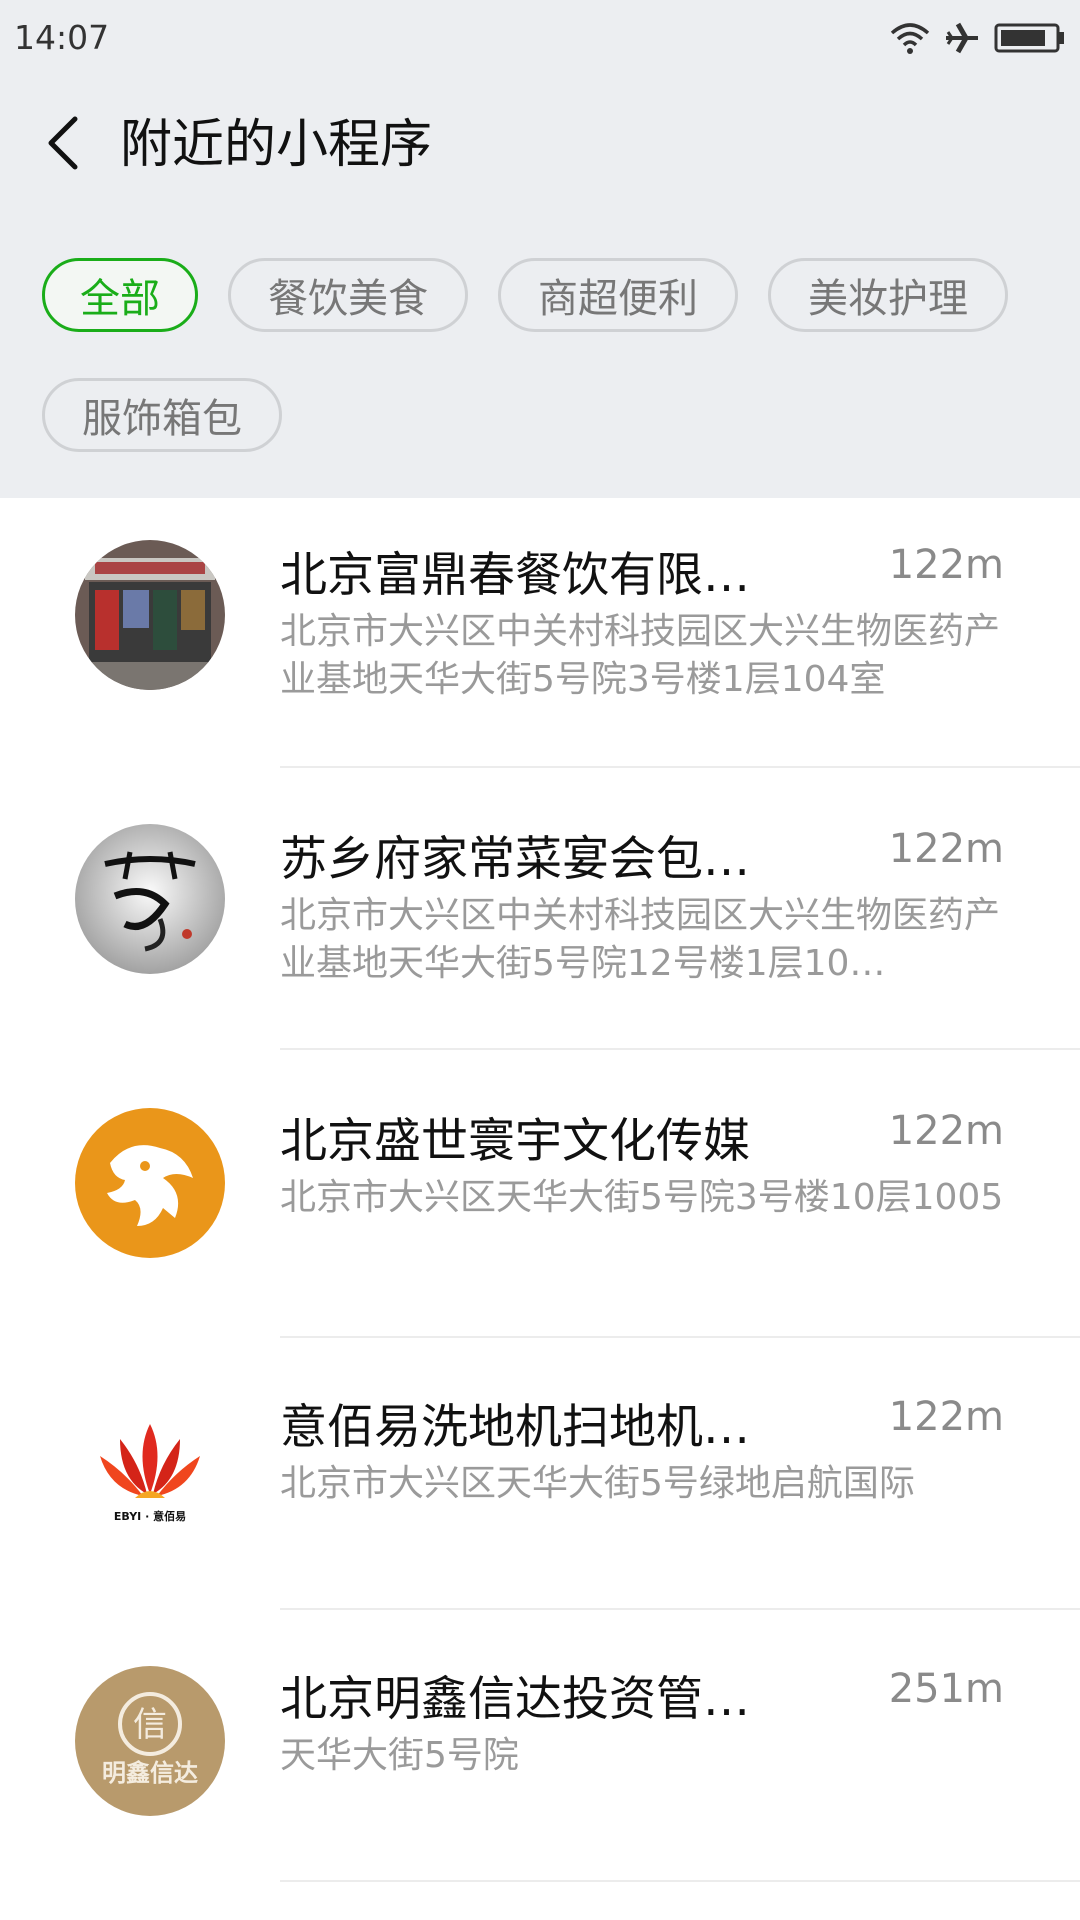 The width and height of the screenshot is (1080, 1920). I want to click on item-address: 北京市大兴区天华大街5号绿地启航国际, so click(597, 1483).